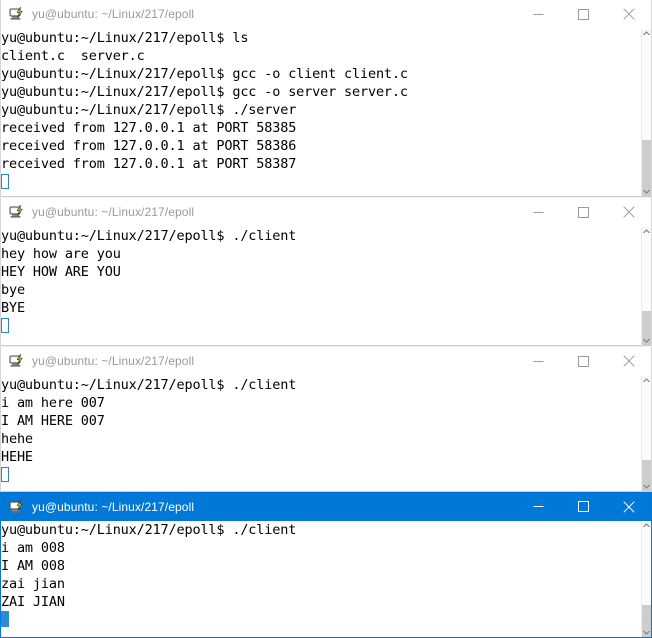 Image resolution: width=652 pixels, height=638 pixels. I want to click on terminal-line: BYE, so click(13, 308).